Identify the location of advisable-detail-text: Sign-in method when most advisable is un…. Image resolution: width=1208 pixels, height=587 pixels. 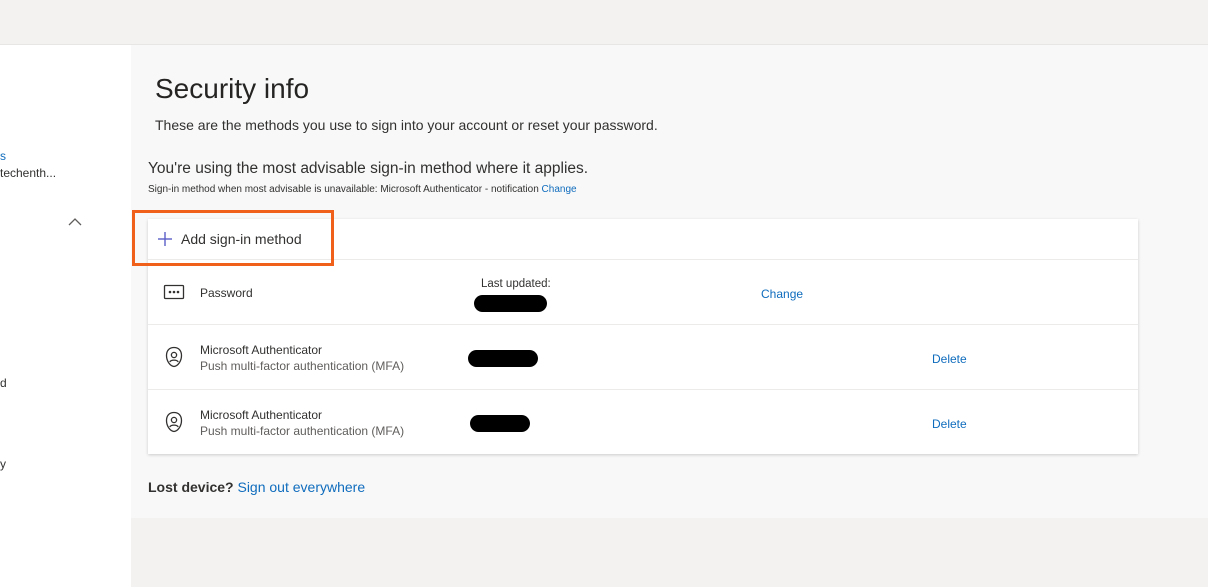
(343, 189).